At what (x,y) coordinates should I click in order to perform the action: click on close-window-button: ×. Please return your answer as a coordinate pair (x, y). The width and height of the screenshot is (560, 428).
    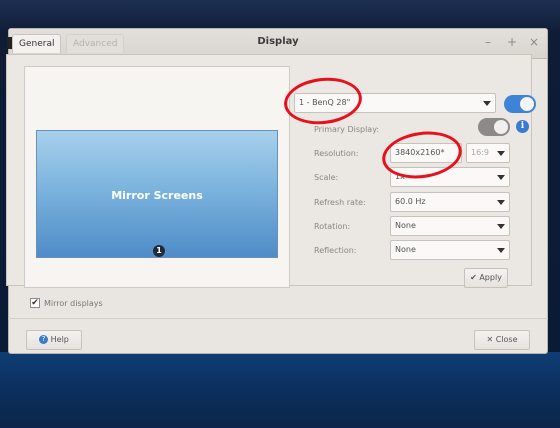
    Looking at the image, I should click on (534, 42).